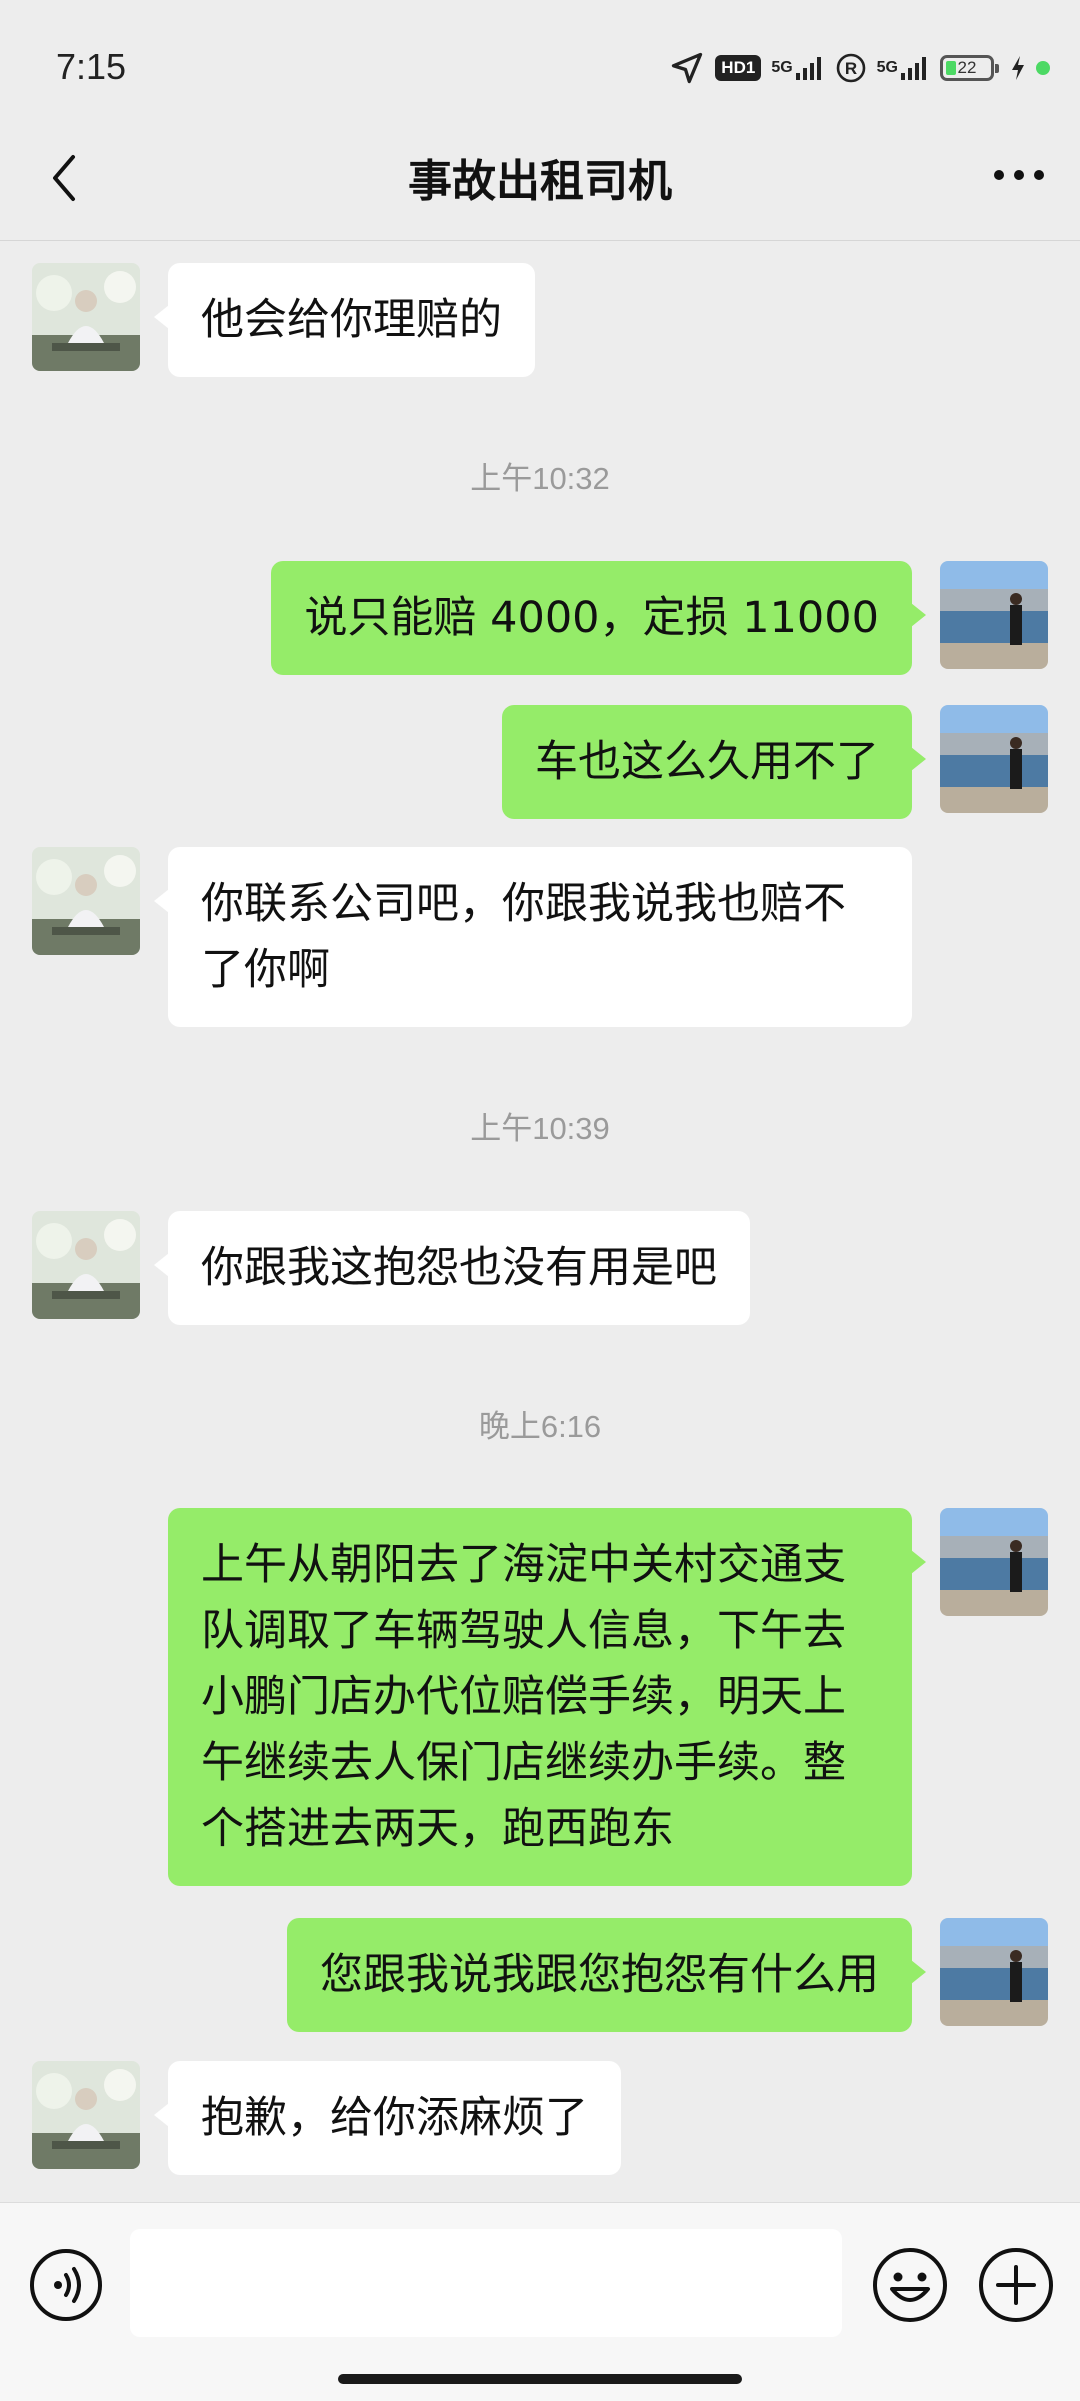 The image size is (1080, 2401). Describe the element at coordinates (540, 2379) in the screenshot. I see `home-indicator` at that location.